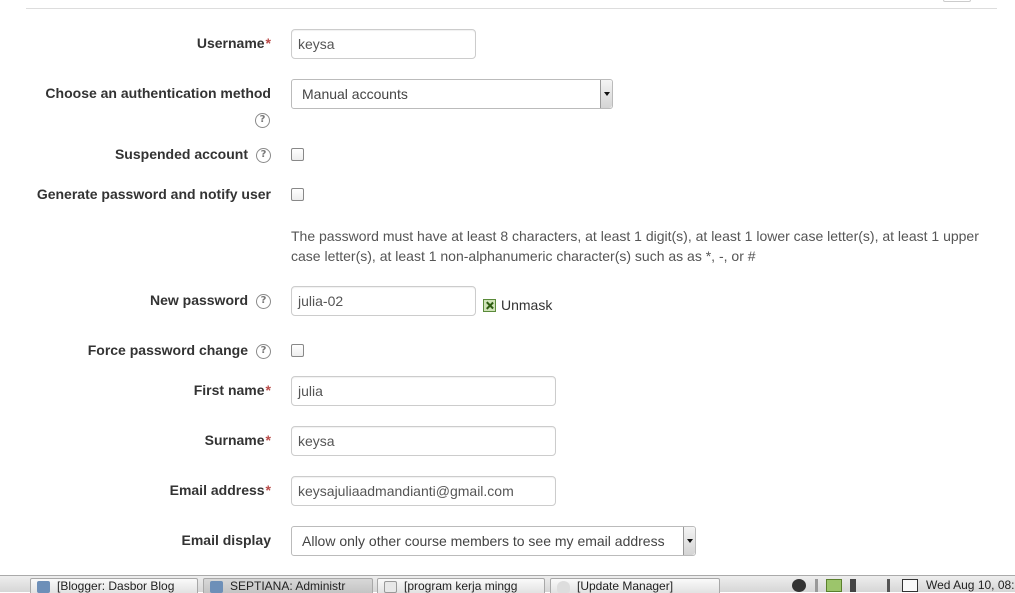 This screenshot has width=1015, height=593. I want to click on force-password-change-label: Force password change?, so click(179, 350).